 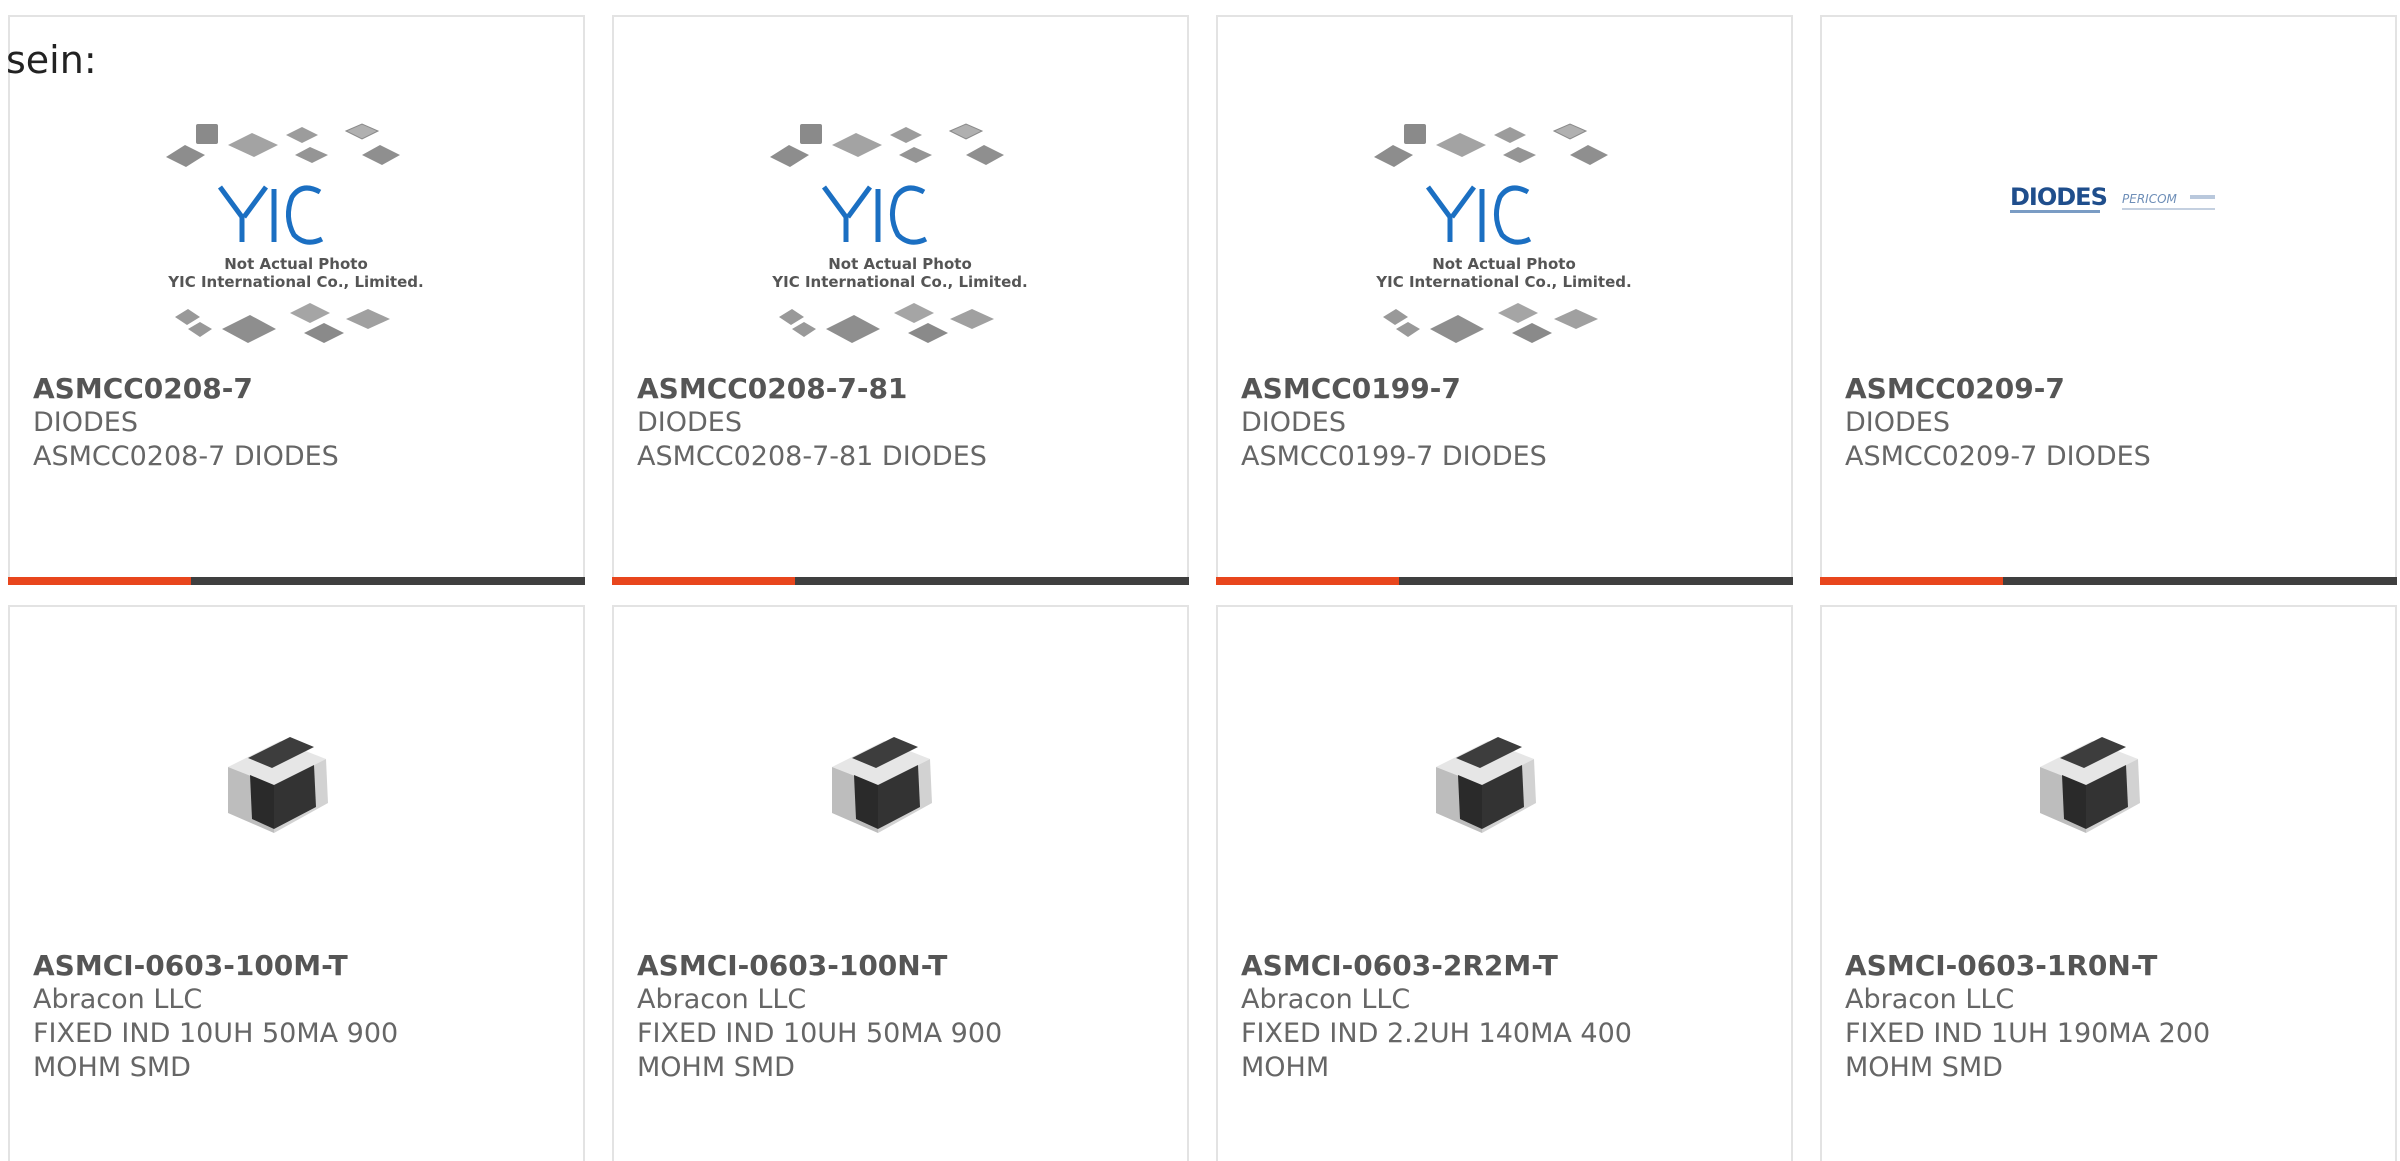 I want to click on part-number-link: ASMCC0209-7, so click(x=2110, y=389).